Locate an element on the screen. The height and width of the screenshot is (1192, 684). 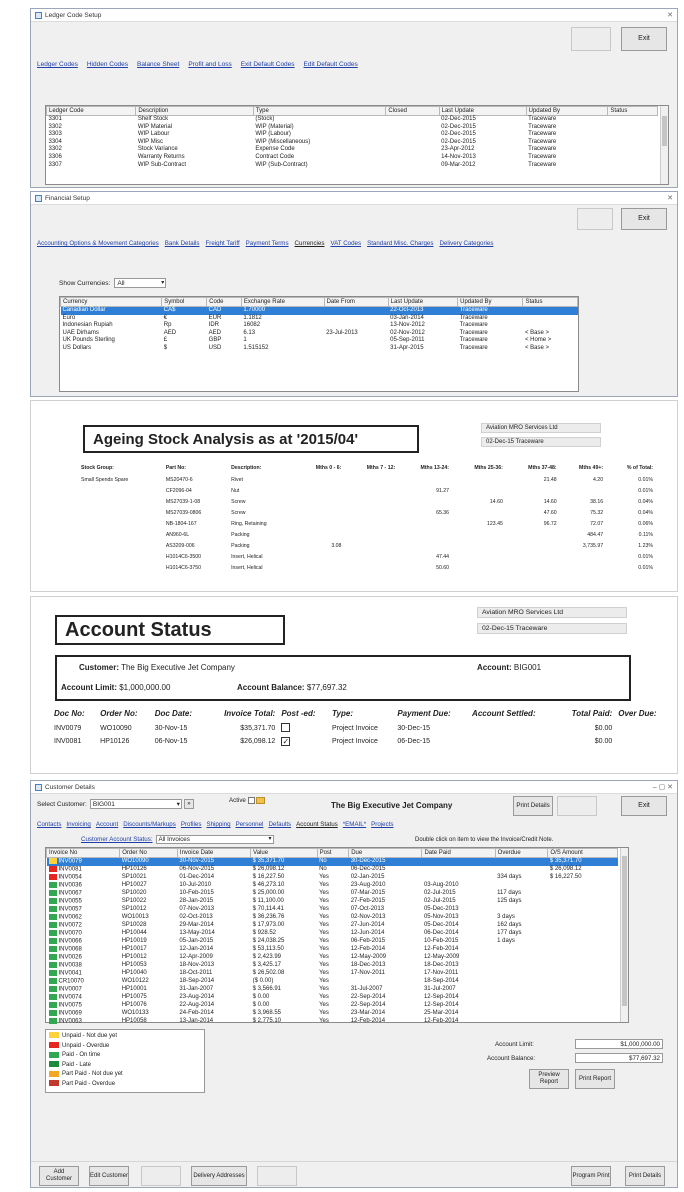
preview-report-button: Preview Report is located at coordinates (549, 1079).